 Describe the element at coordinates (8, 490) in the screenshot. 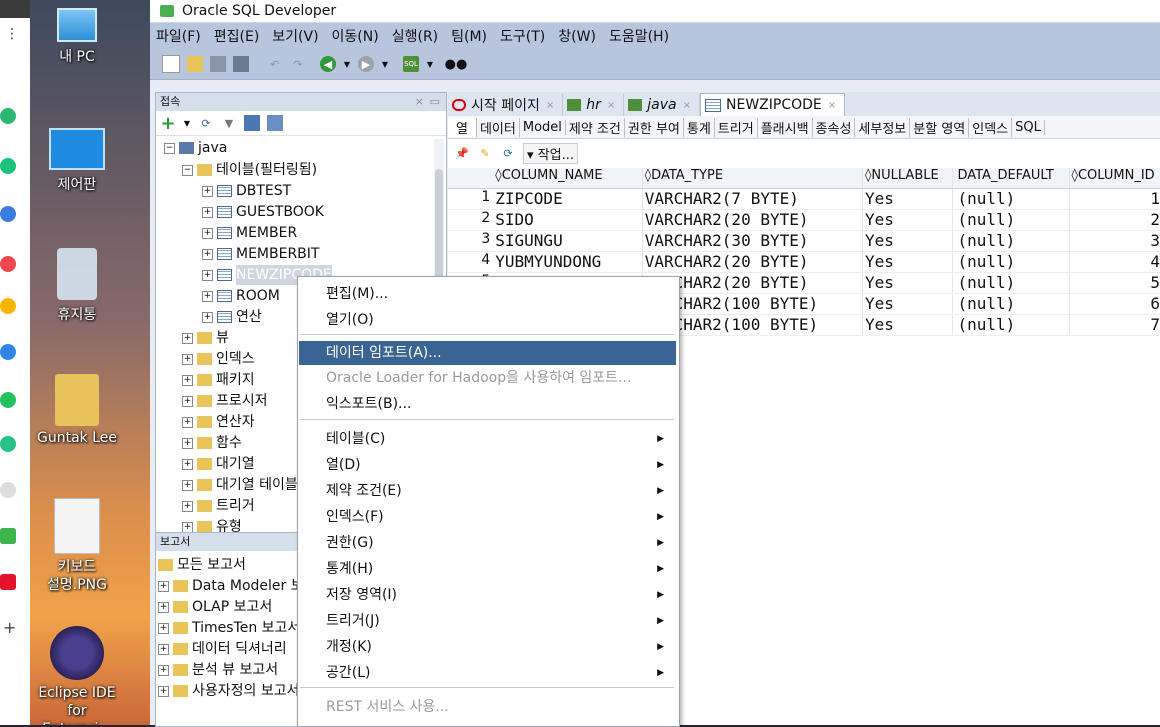

I see `app-avatar-icon` at that location.